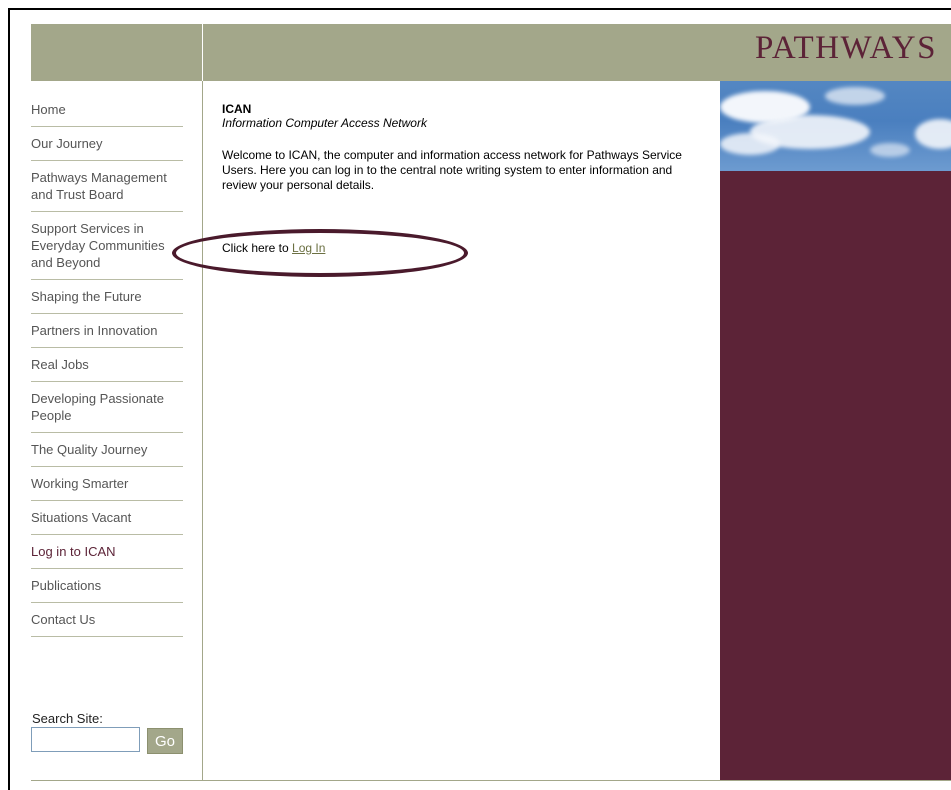 The image size is (951, 790). What do you see at coordinates (107, 144) in the screenshot?
I see `sidebar-item-our-journey: Our Journey` at bounding box center [107, 144].